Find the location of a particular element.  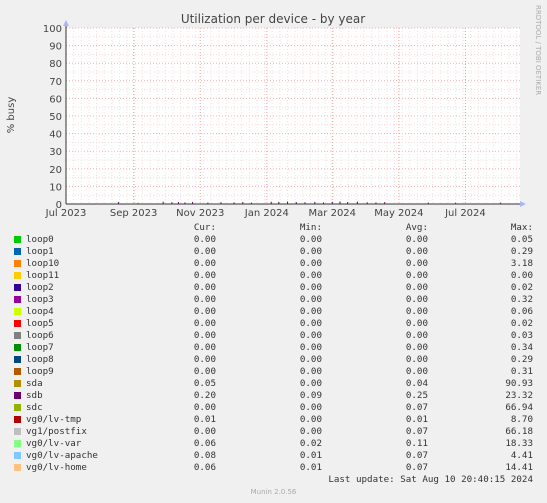

legend-row: loop10 0.00 0.00 0.00 3.18 is located at coordinates (273, 264).